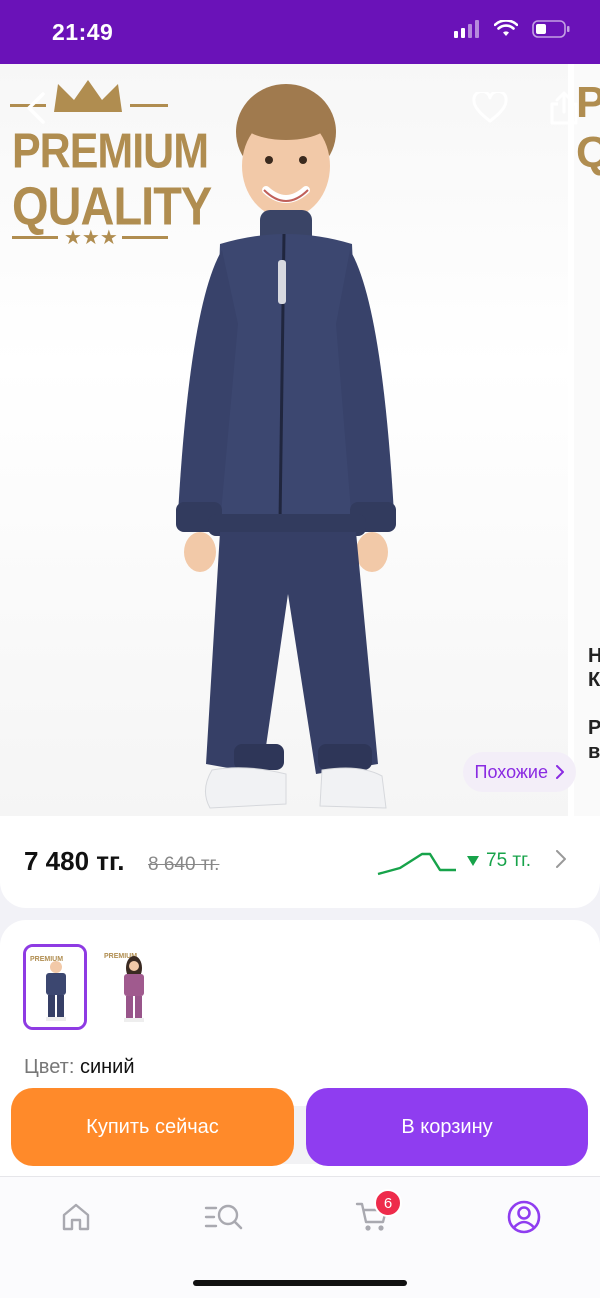 This screenshot has width=600, height=1298. I want to click on tab-home, so click(76, 1217).